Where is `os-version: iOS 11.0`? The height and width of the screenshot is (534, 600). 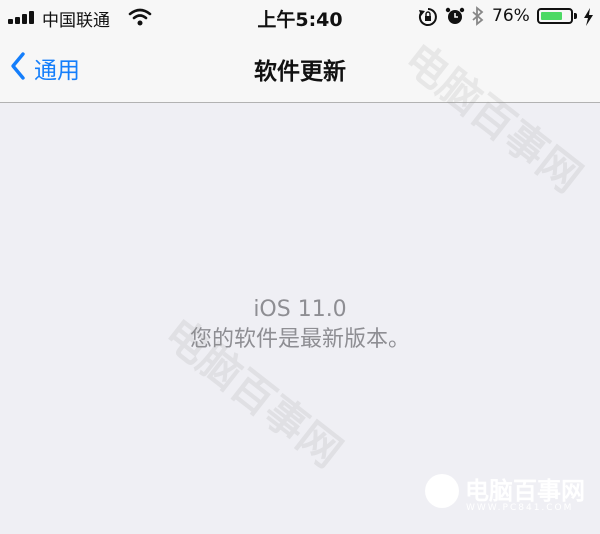
os-version: iOS 11.0 is located at coordinates (300, 309).